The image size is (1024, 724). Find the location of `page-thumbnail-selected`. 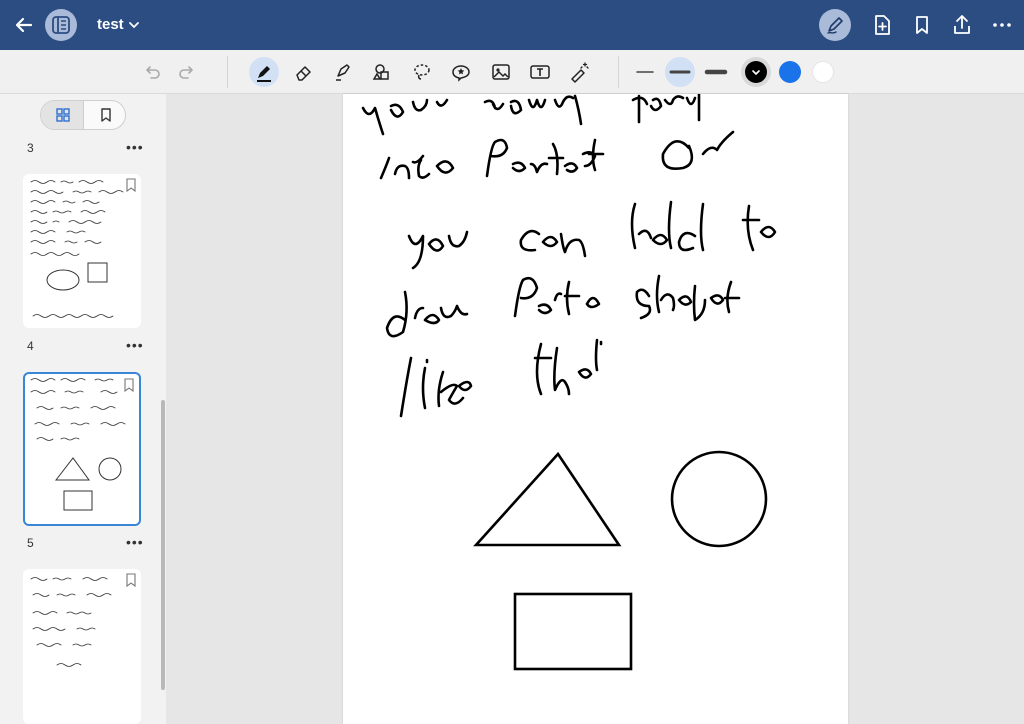

page-thumbnail-selected is located at coordinates (82, 449).